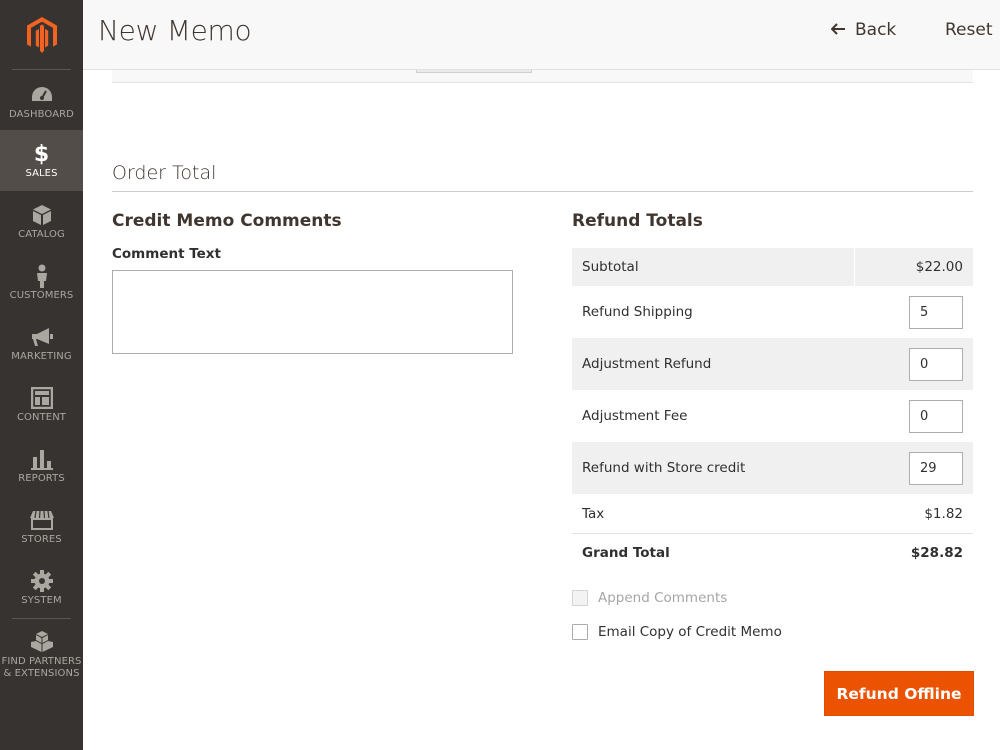  What do you see at coordinates (936, 312) in the screenshot?
I see `refund-shipping-input` at bounding box center [936, 312].